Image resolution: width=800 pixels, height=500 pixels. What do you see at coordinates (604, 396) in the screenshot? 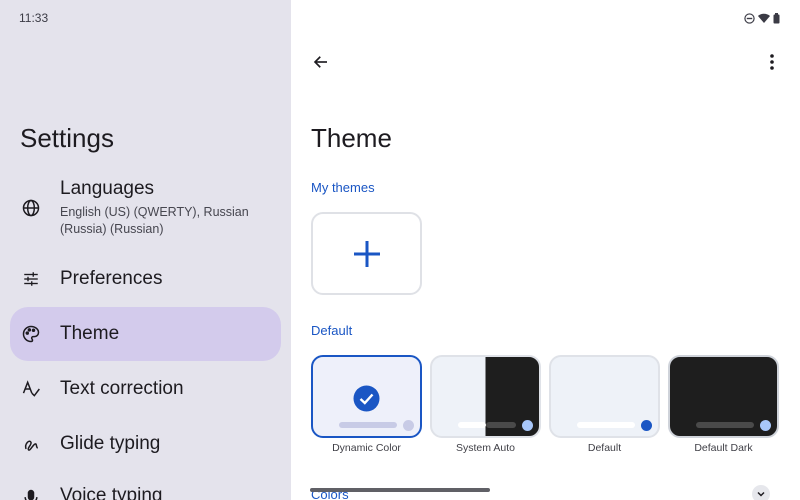
I see `theme-card-default` at bounding box center [604, 396].